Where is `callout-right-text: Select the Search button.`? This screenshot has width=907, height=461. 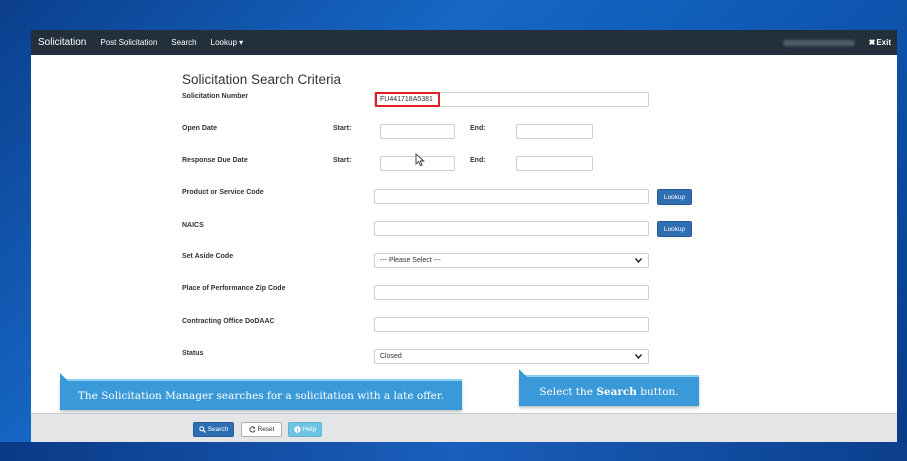 callout-right-text: Select the Search button. is located at coordinates (608, 392).